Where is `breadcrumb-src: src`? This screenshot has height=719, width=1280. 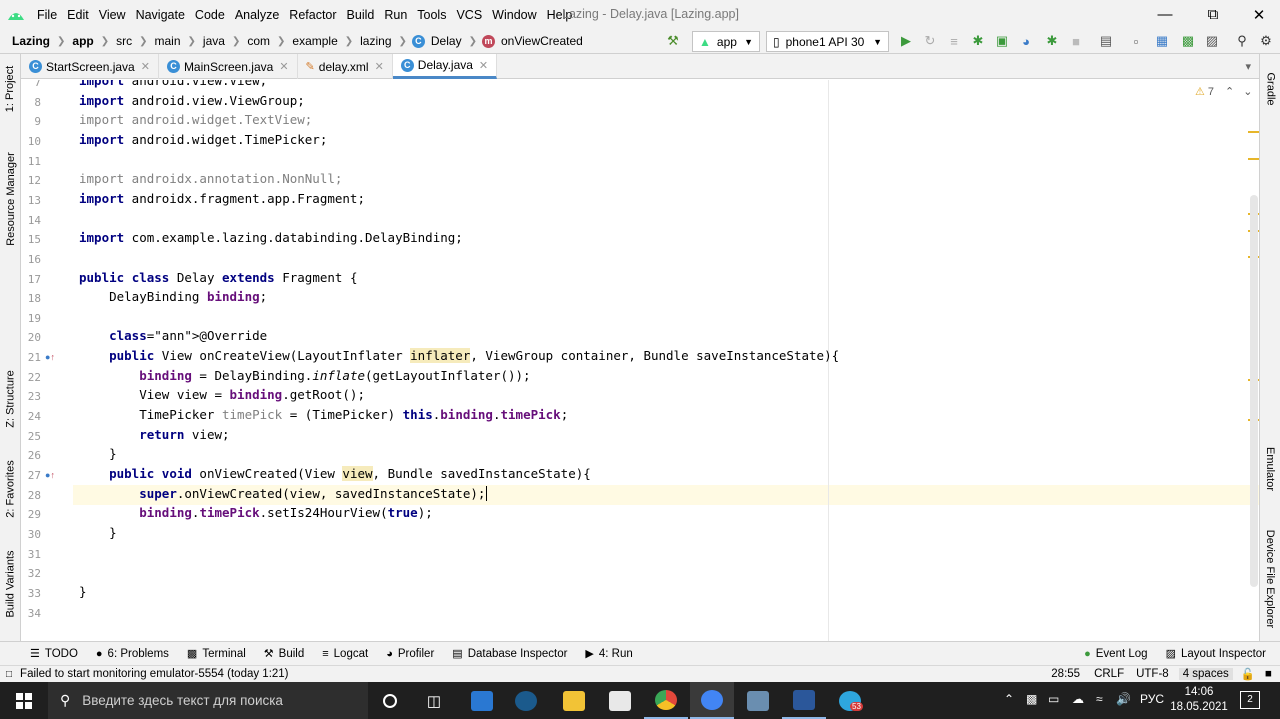 breadcrumb-src: src is located at coordinates (124, 41).